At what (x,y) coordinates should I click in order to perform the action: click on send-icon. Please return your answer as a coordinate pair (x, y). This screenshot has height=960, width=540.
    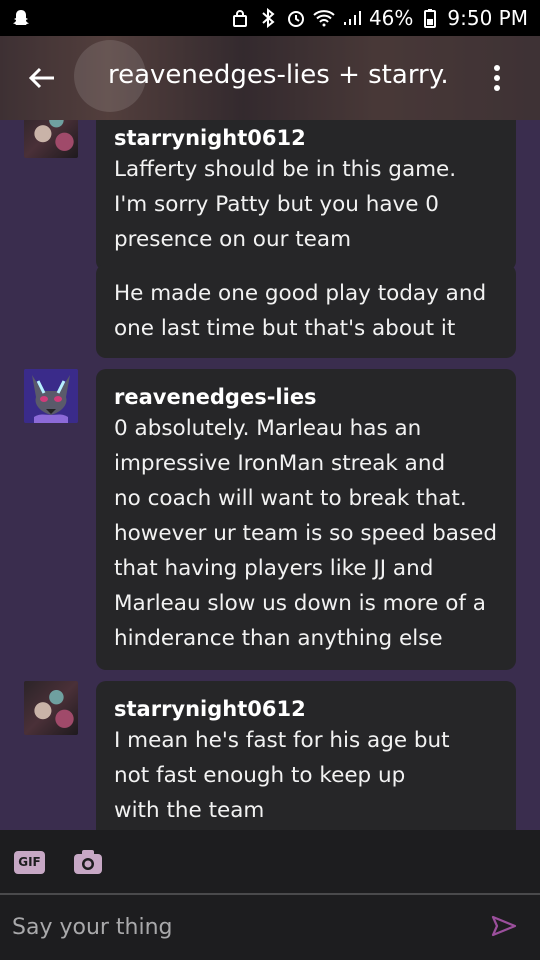
    Looking at the image, I should click on (504, 926).